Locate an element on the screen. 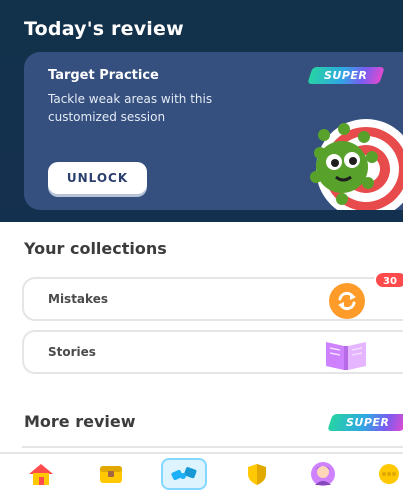 Image resolution: width=403 pixels, height=494 pixels. more-icon is located at coordinates (389, 474).